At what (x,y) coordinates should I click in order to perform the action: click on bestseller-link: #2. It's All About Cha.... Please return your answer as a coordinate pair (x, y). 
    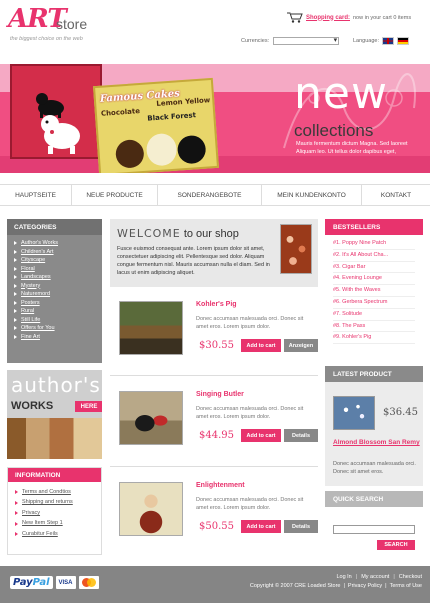
    Looking at the image, I should click on (374, 256).